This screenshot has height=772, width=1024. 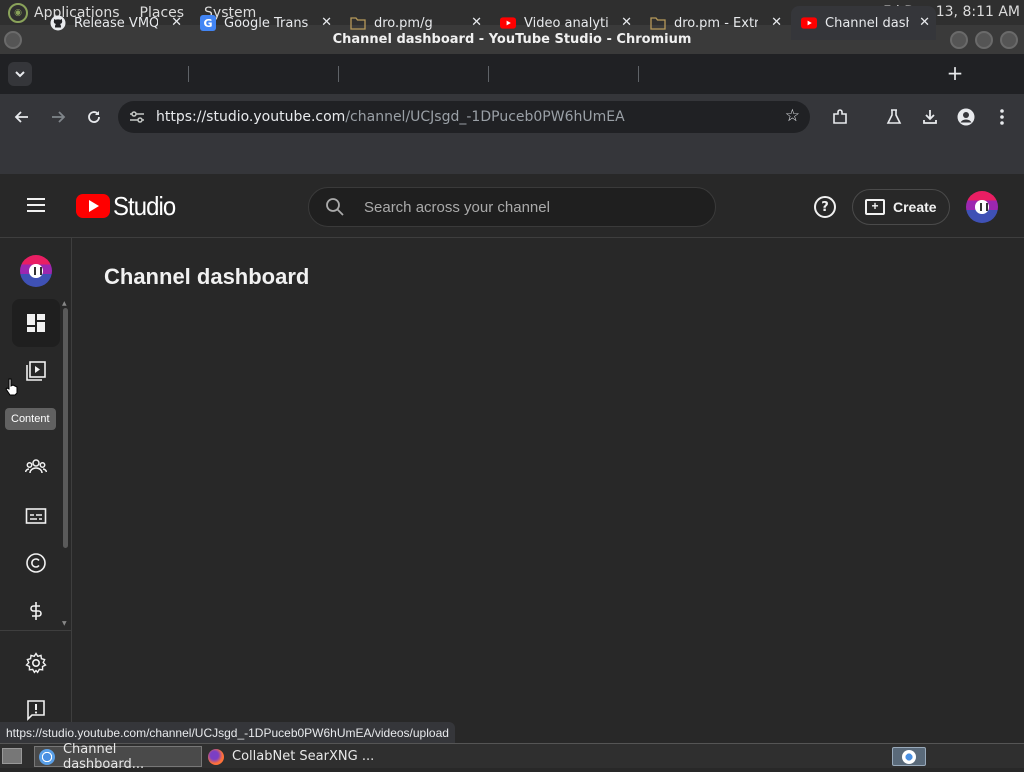 What do you see at coordinates (47, 756) in the screenshot?
I see `chromium-icon` at bounding box center [47, 756].